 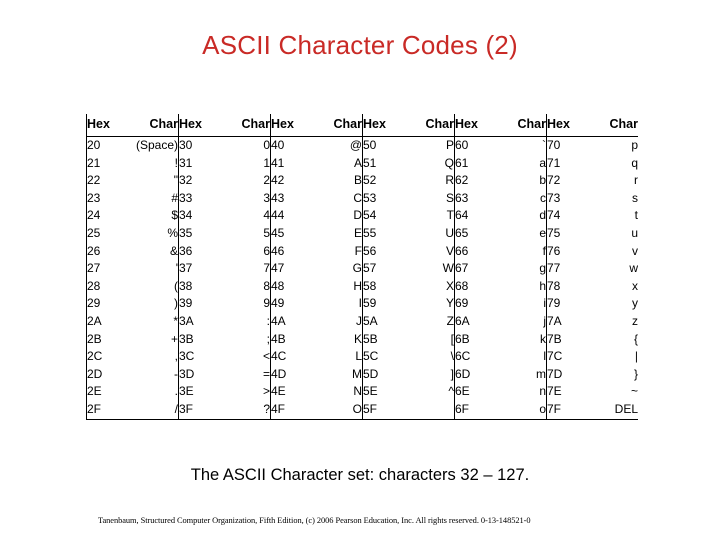 What do you see at coordinates (542, 180) in the screenshot?
I see `cell-character: b` at bounding box center [542, 180].